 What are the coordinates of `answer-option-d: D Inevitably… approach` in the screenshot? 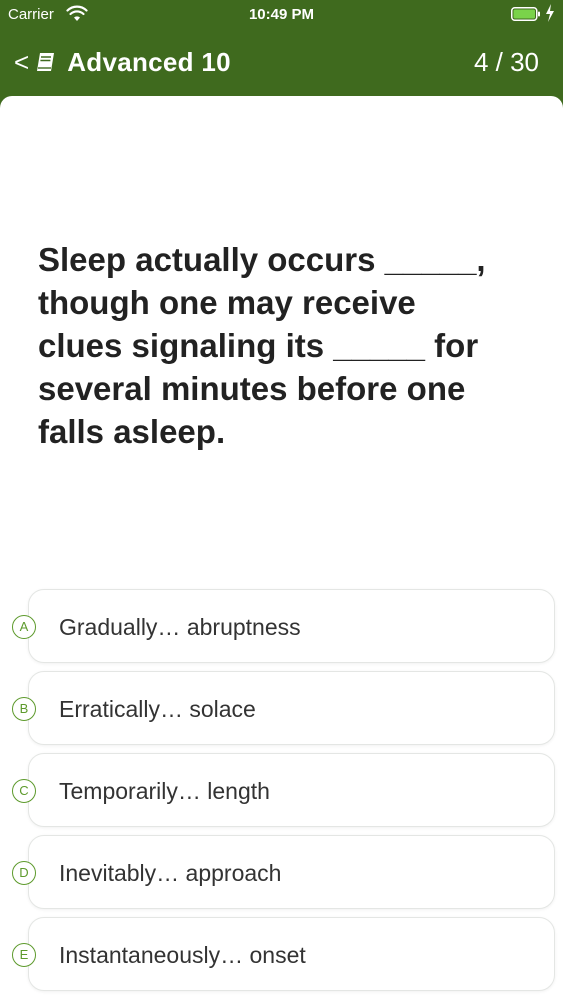 It's located at (283, 872).